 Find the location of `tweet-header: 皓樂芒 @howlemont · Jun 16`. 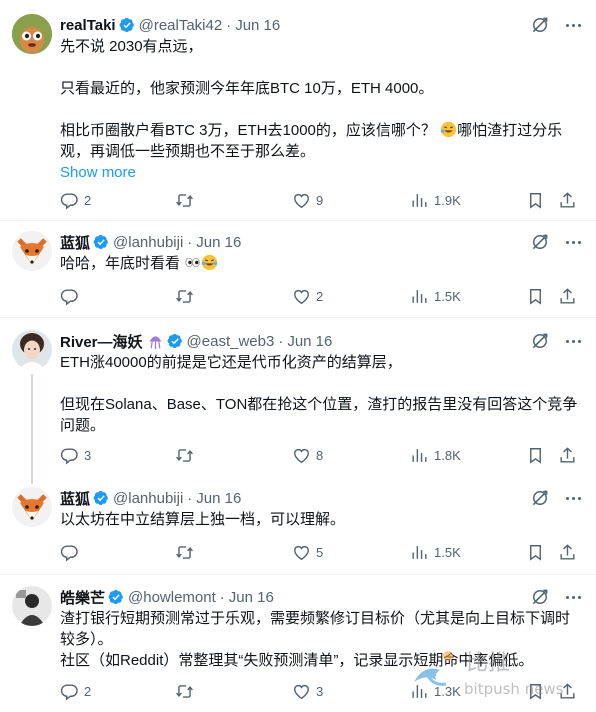

tweet-header: 皓樂芒 @howlemont · Jun 16 is located at coordinates (167, 597).